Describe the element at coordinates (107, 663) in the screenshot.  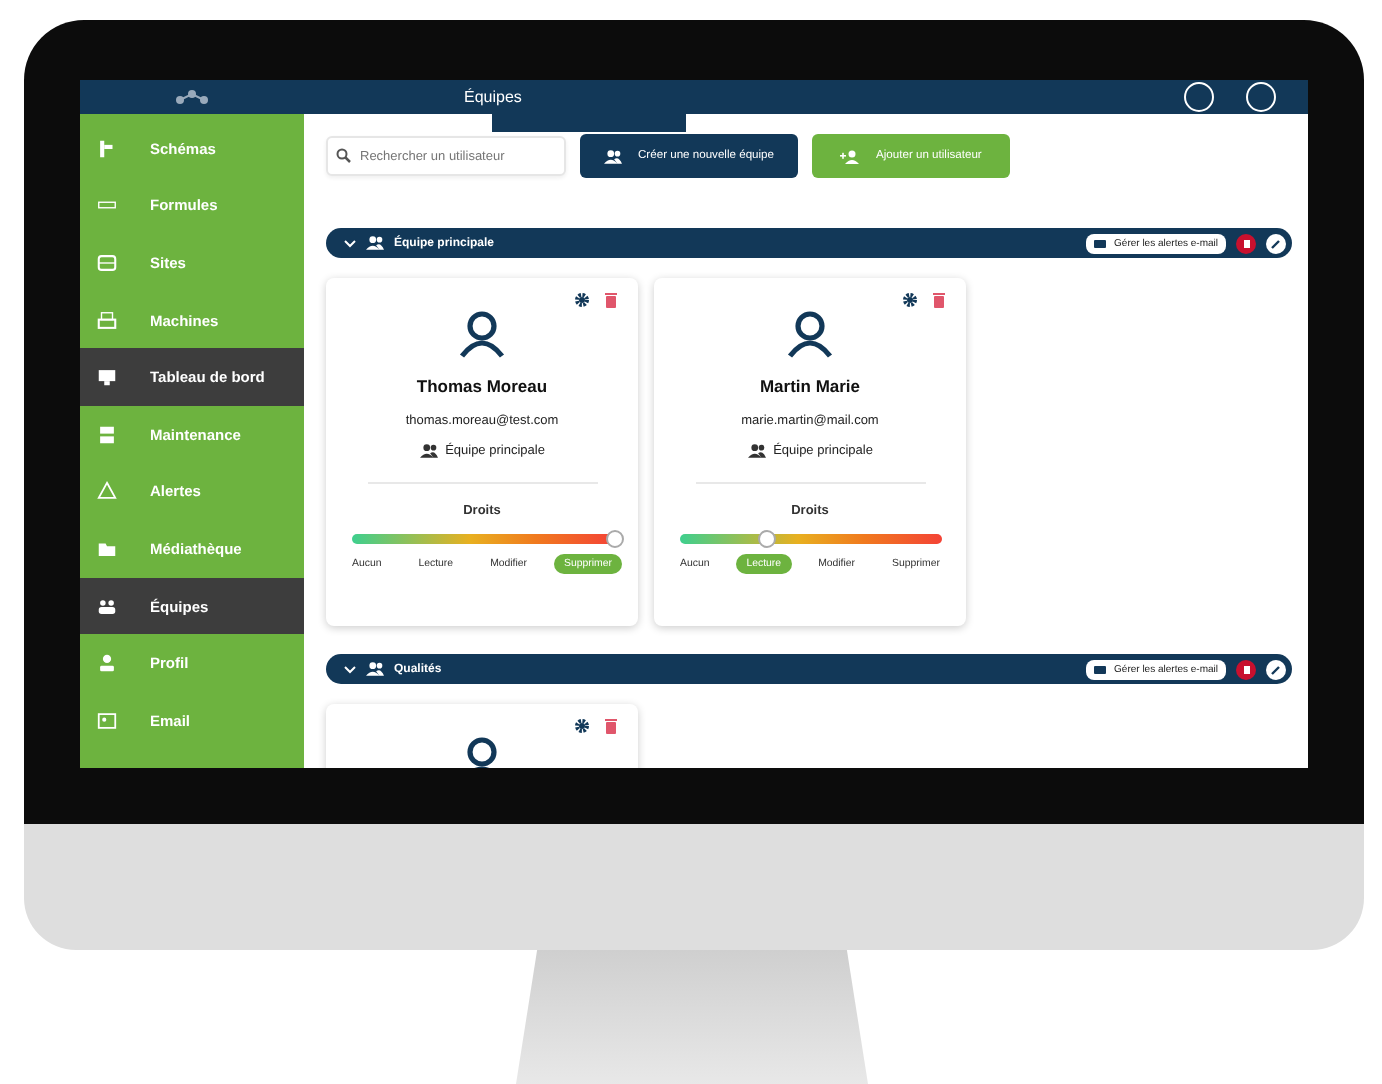
I see `person-icon` at that location.